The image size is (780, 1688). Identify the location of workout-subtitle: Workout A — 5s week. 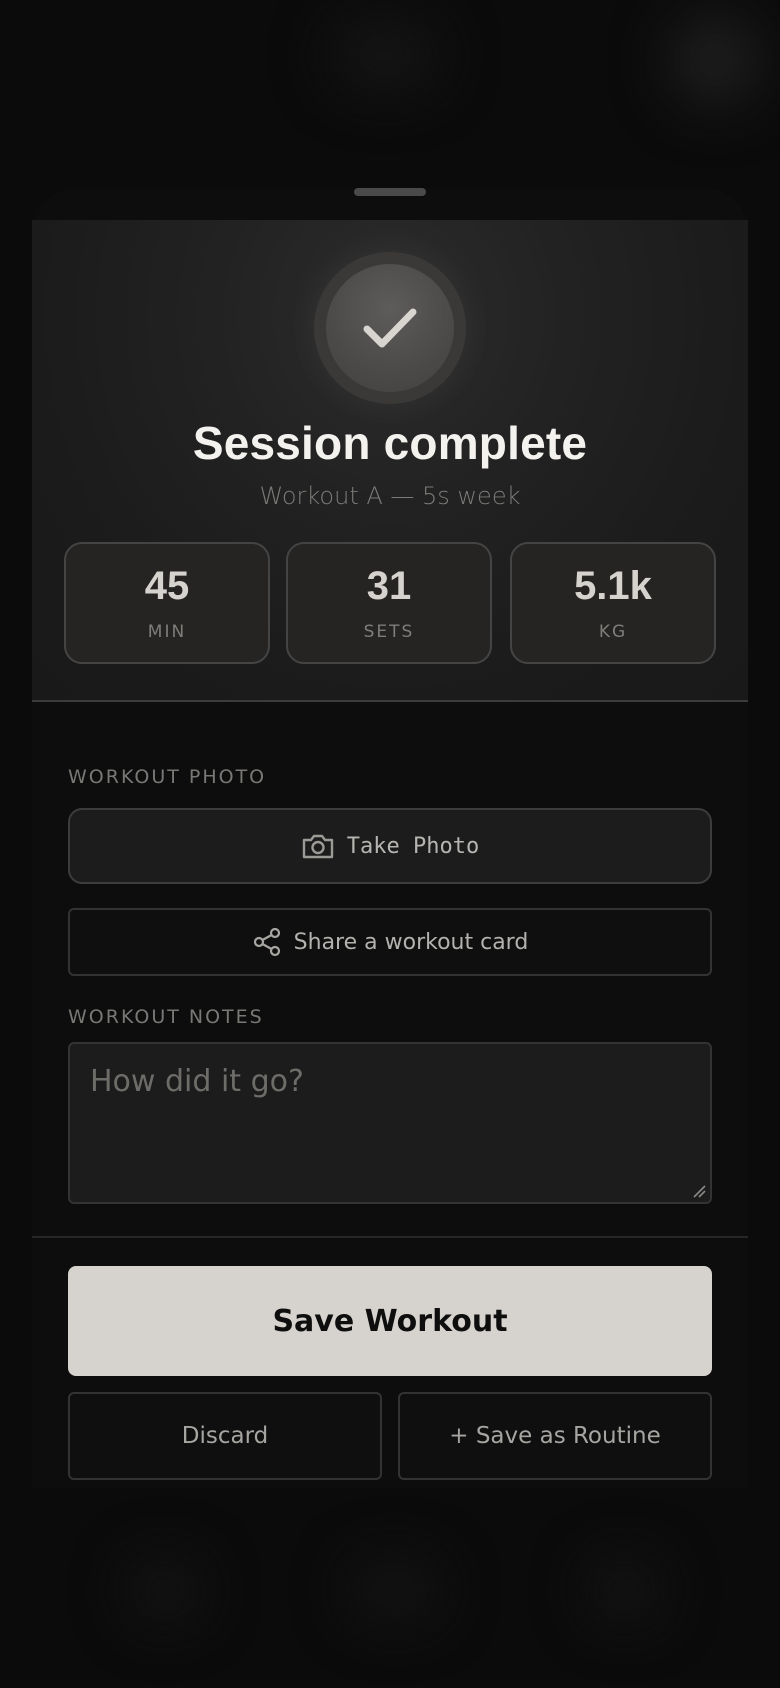
(390, 496).